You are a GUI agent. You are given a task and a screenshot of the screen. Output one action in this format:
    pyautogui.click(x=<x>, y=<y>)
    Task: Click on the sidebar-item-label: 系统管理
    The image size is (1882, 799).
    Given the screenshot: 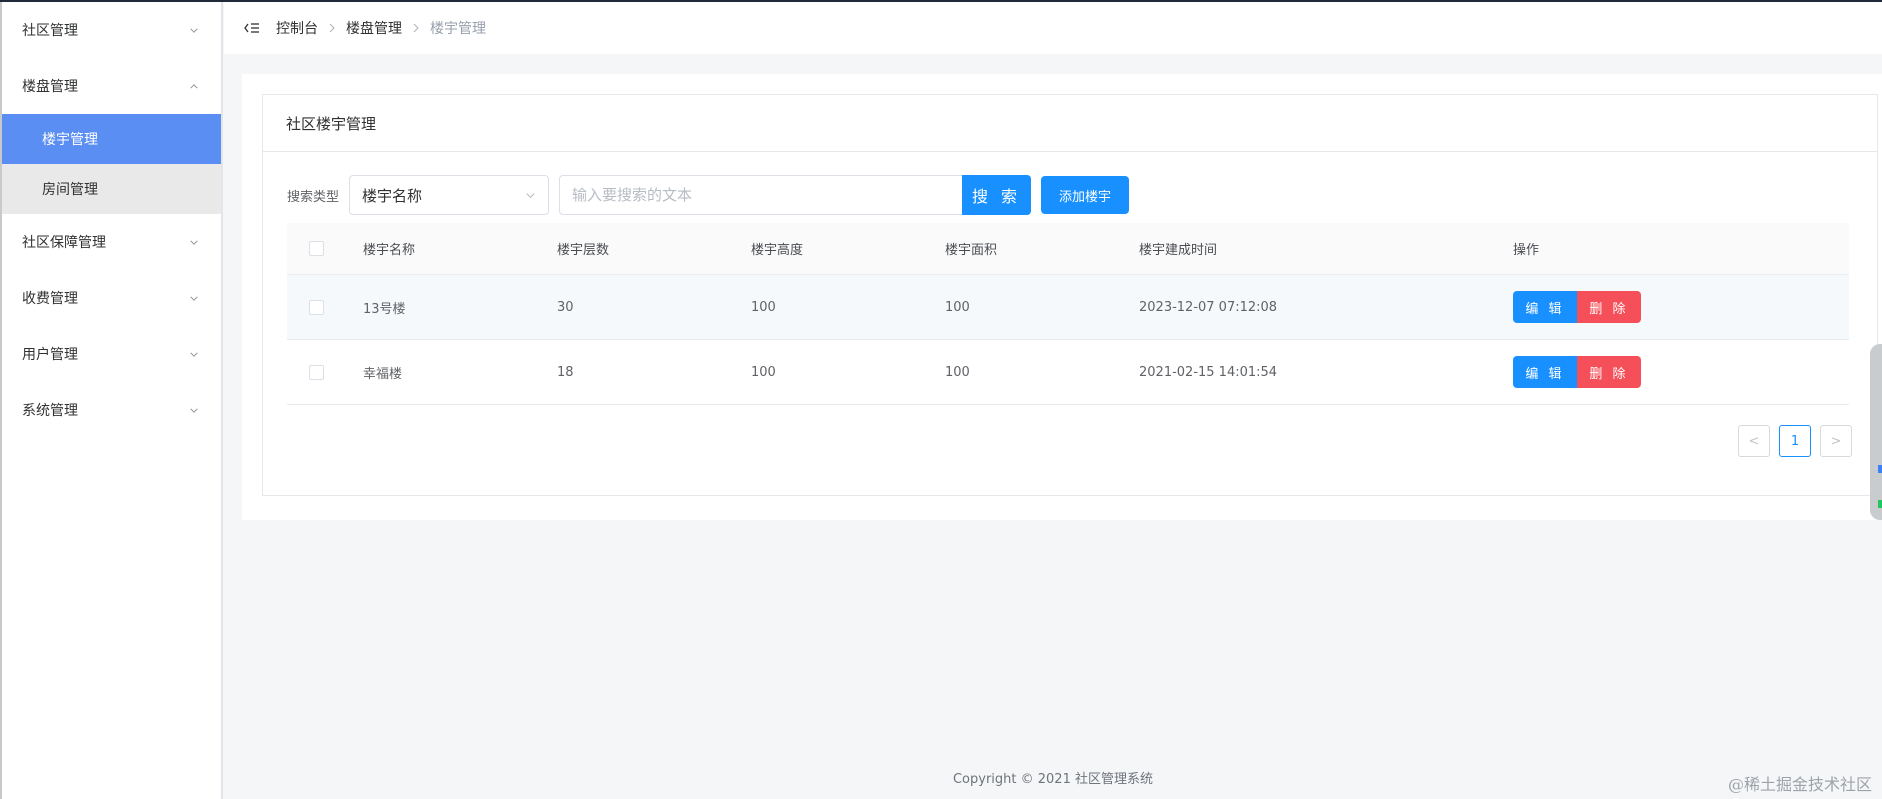 What is the action you would take?
    pyautogui.click(x=50, y=411)
    